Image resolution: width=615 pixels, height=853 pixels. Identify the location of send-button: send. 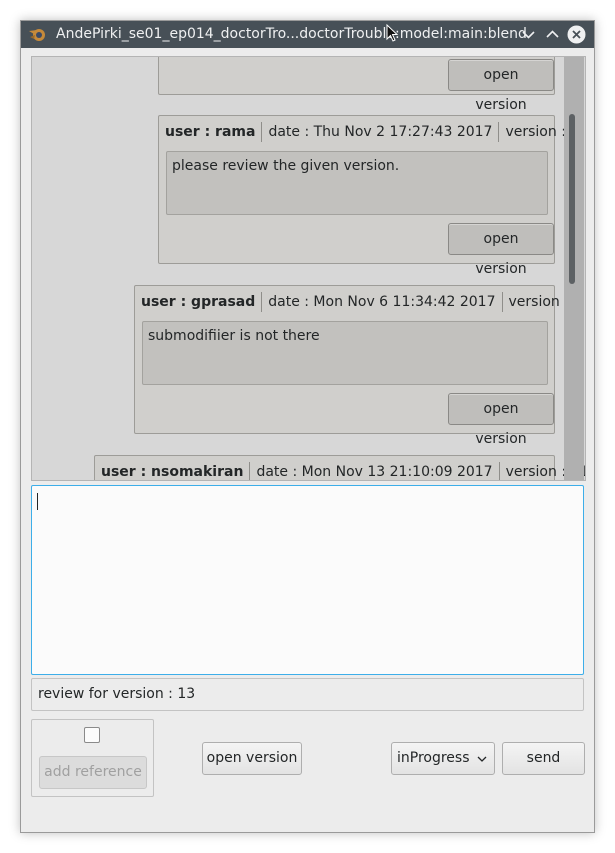
(543, 758).